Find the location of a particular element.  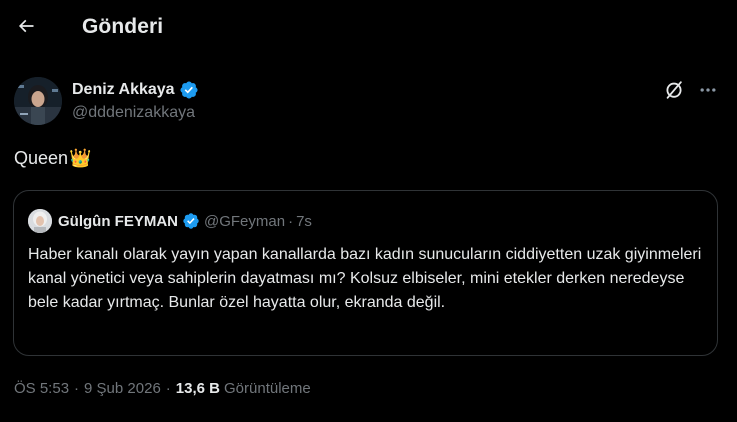

crown-emoji: 👑 is located at coordinates (80, 158).